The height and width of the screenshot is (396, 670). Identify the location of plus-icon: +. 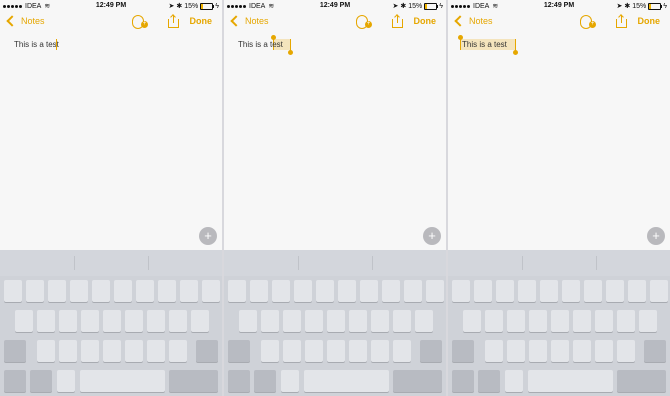
(656, 236).